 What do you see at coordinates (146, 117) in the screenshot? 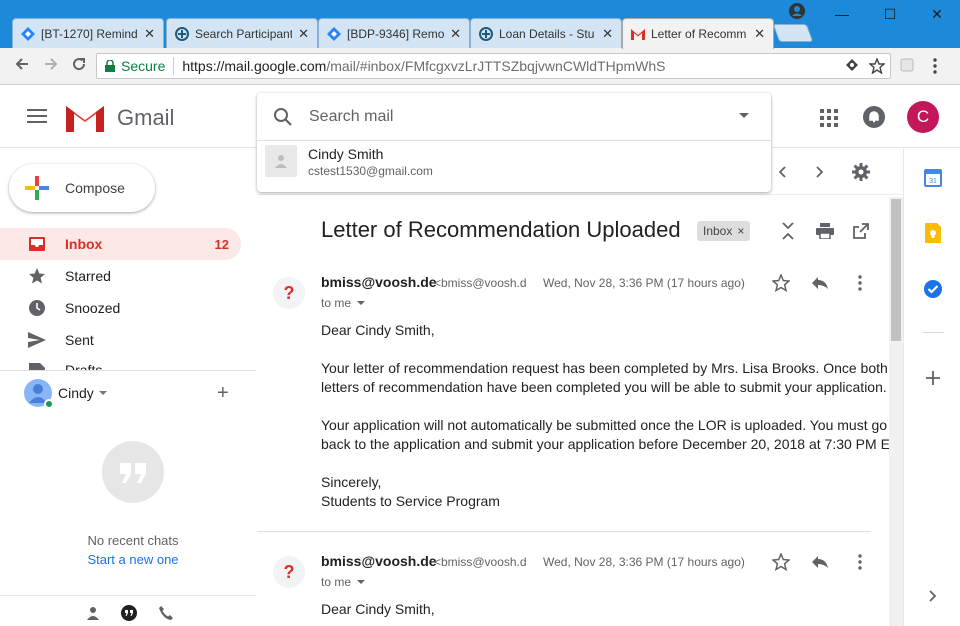
I see `gmail-brand: Gmail` at bounding box center [146, 117].